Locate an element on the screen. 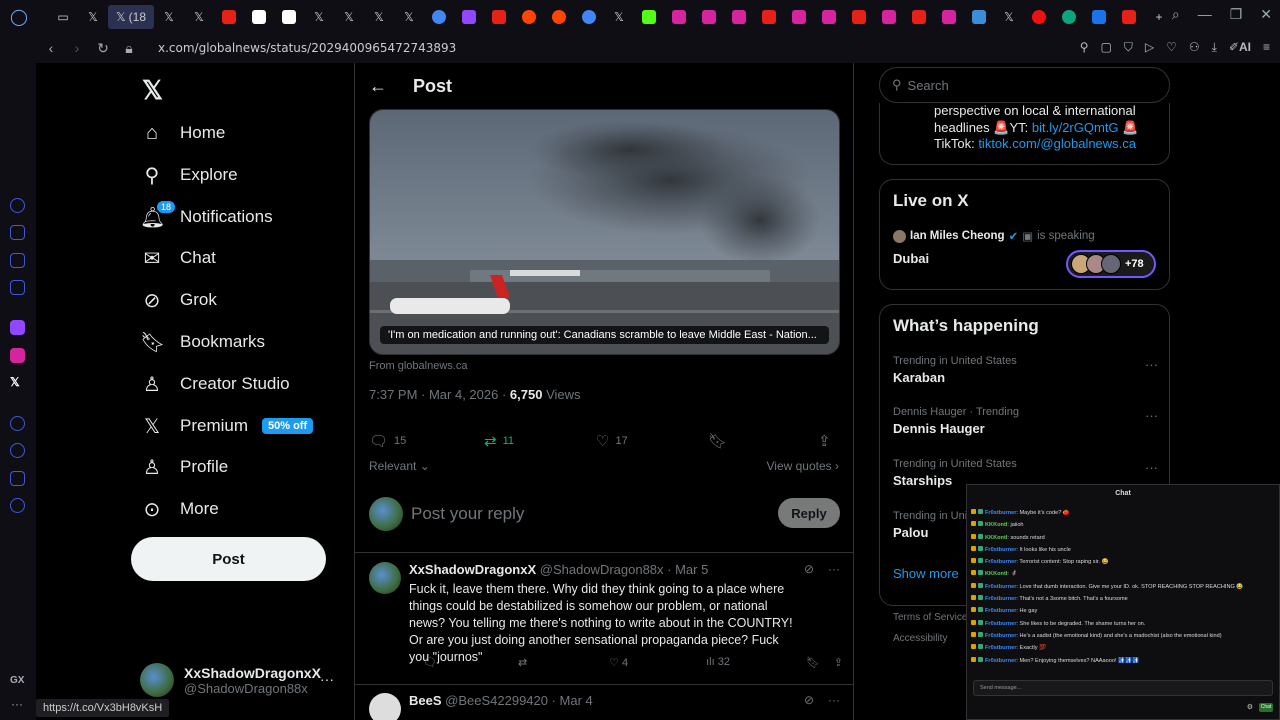  settings-icon is located at coordinates (17, 505).